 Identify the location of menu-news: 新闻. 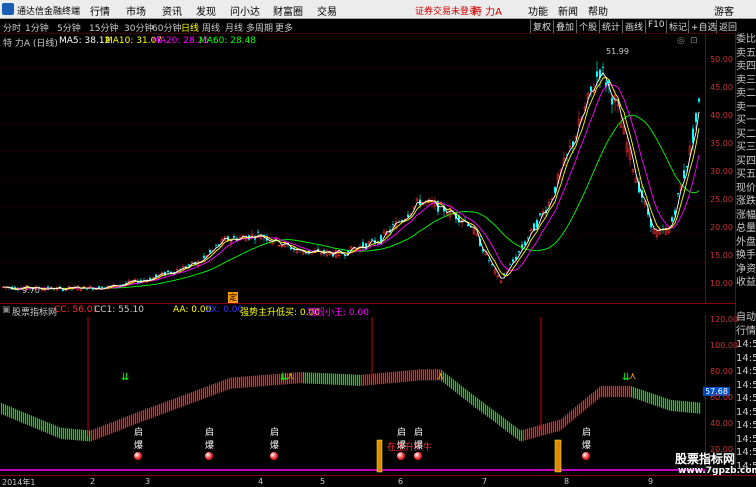
(568, 10).